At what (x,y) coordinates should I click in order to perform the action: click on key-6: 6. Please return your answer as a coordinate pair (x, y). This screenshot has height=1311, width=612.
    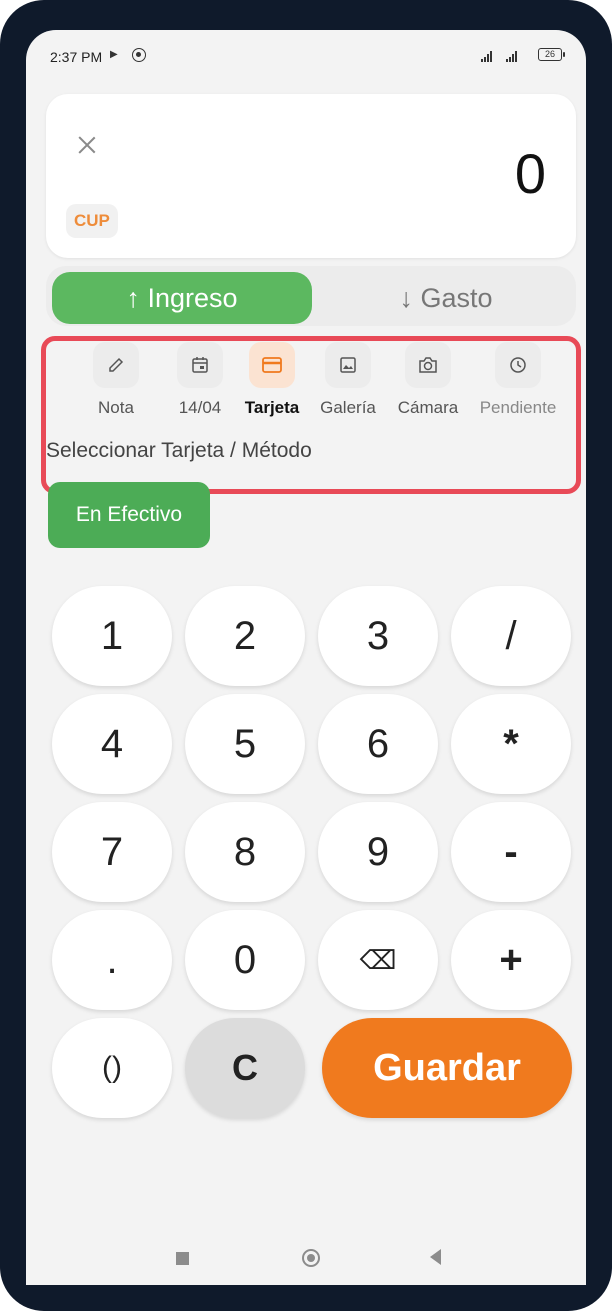
    Looking at the image, I should click on (378, 744).